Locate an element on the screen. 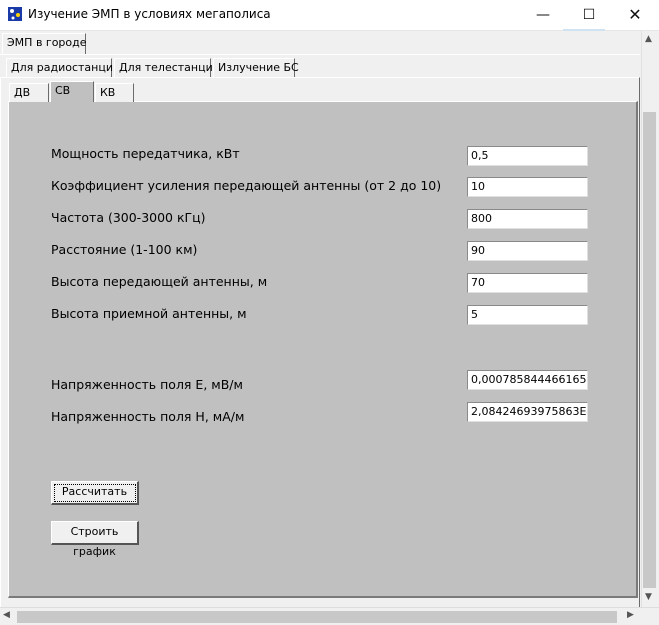  accent-line is located at coordinates (584, 30).